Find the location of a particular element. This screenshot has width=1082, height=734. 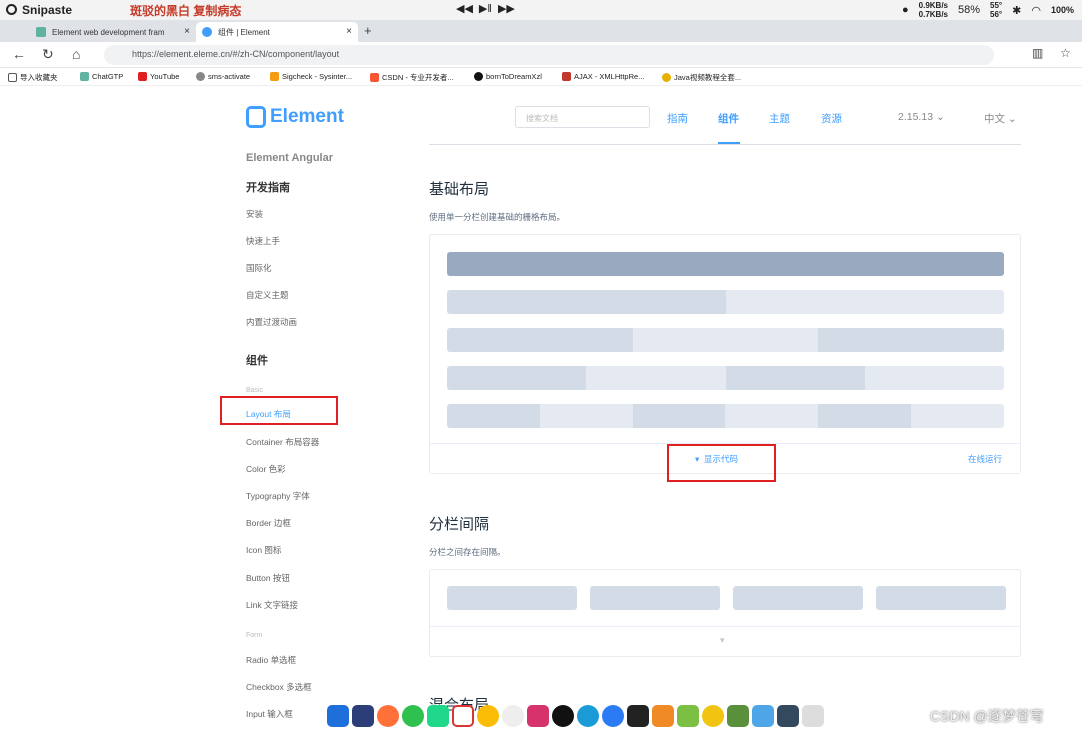

header-divider is located at coordinates (725, 144).